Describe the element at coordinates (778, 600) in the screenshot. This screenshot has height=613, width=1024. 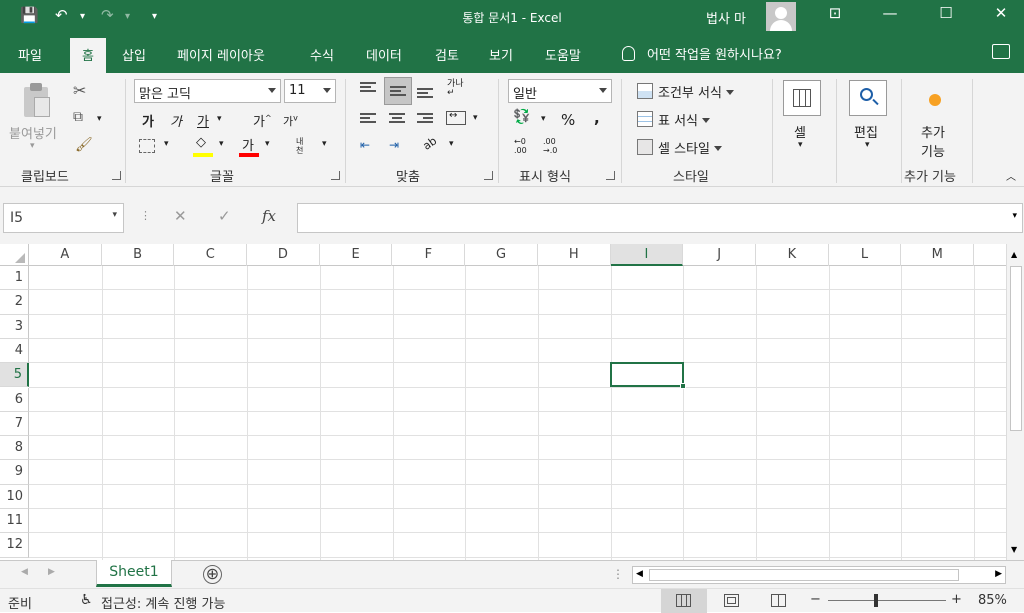
I see `page-break-view-icon` at that location.